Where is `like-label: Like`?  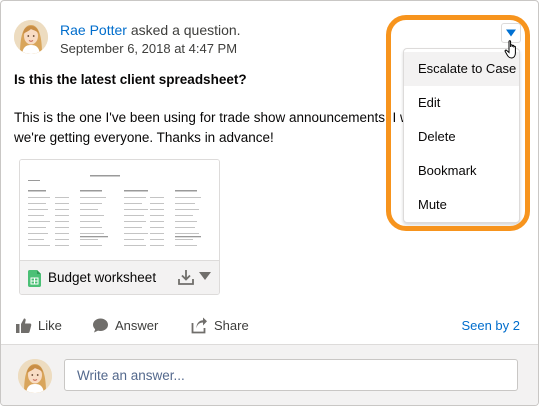
like-label: Like is located at coordinates (50, 325).